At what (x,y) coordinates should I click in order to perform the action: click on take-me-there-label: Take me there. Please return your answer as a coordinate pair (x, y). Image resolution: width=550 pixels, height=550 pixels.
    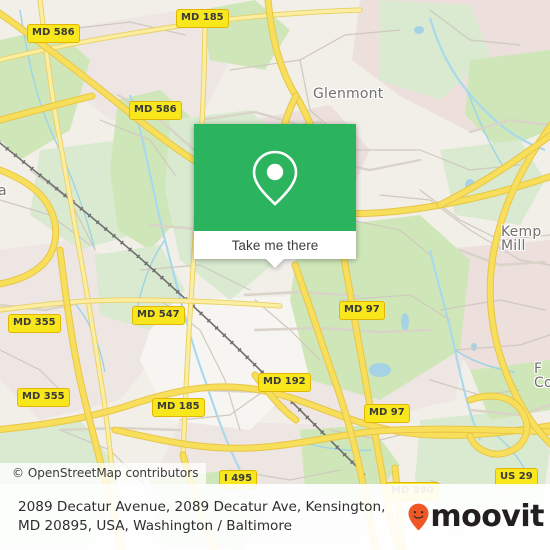
    Looking at the image, I should click on (275, 245).